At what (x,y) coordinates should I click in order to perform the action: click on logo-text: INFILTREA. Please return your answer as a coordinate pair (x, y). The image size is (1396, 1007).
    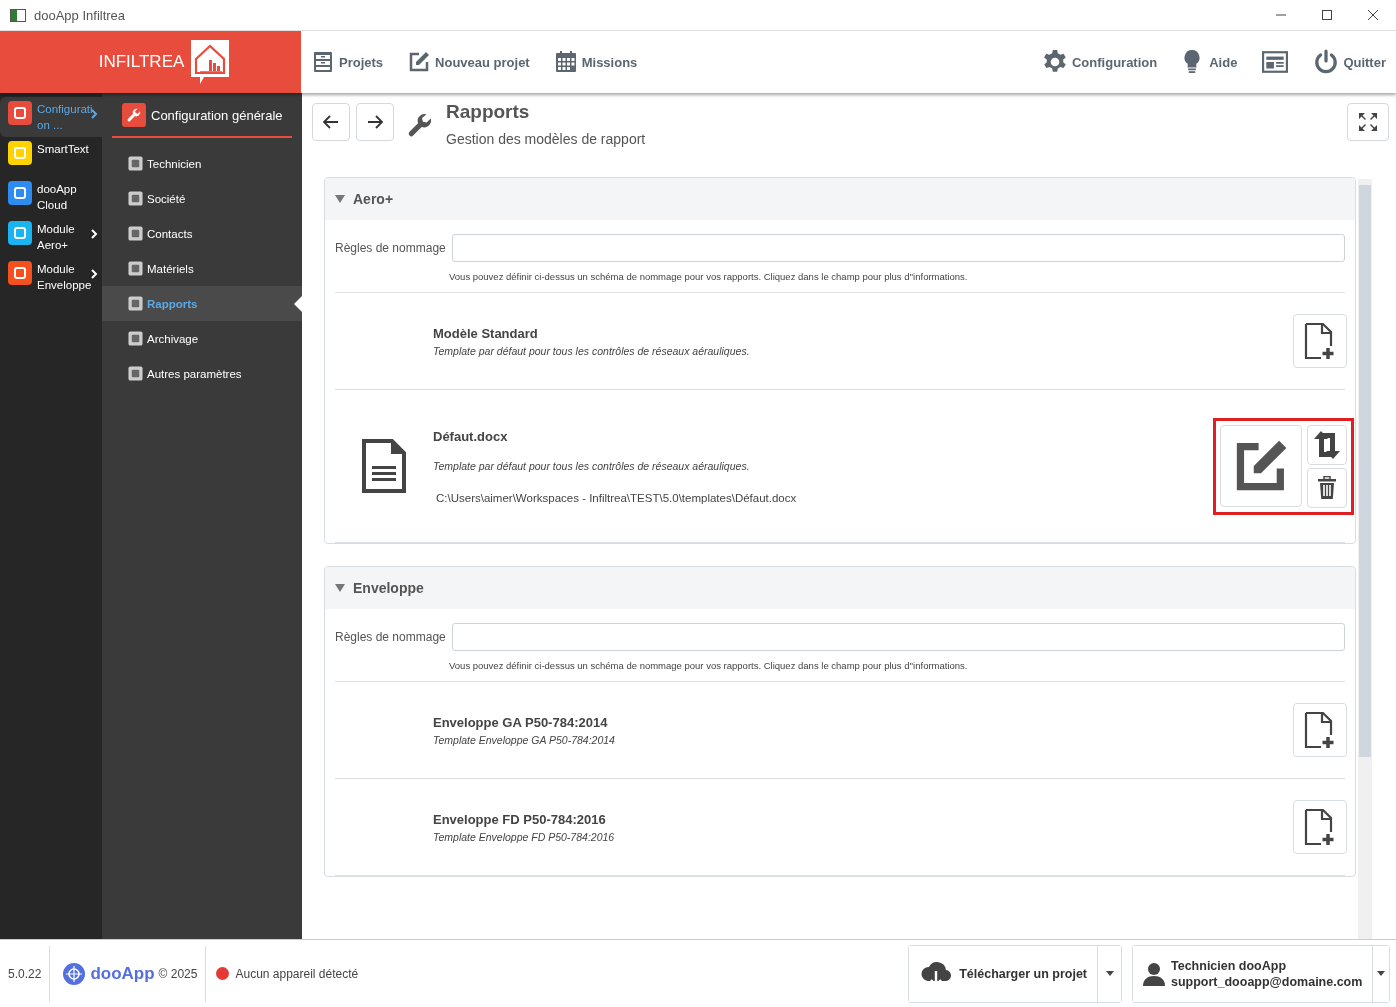
    Looking at the image, I should click on (141, 62).